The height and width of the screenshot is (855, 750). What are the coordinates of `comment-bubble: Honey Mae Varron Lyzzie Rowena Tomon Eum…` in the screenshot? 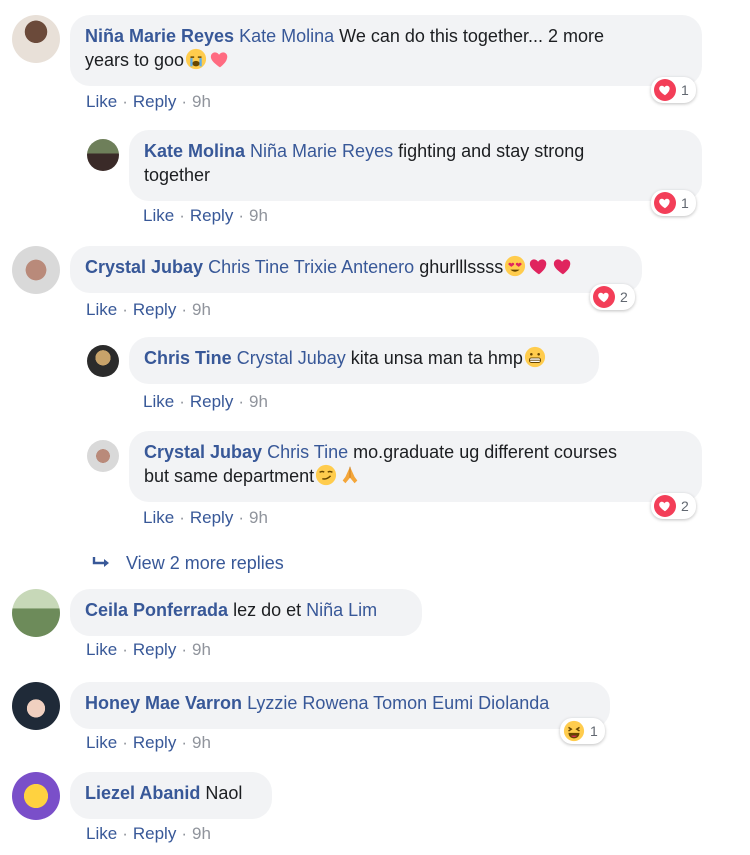 It's located at (340, 705).